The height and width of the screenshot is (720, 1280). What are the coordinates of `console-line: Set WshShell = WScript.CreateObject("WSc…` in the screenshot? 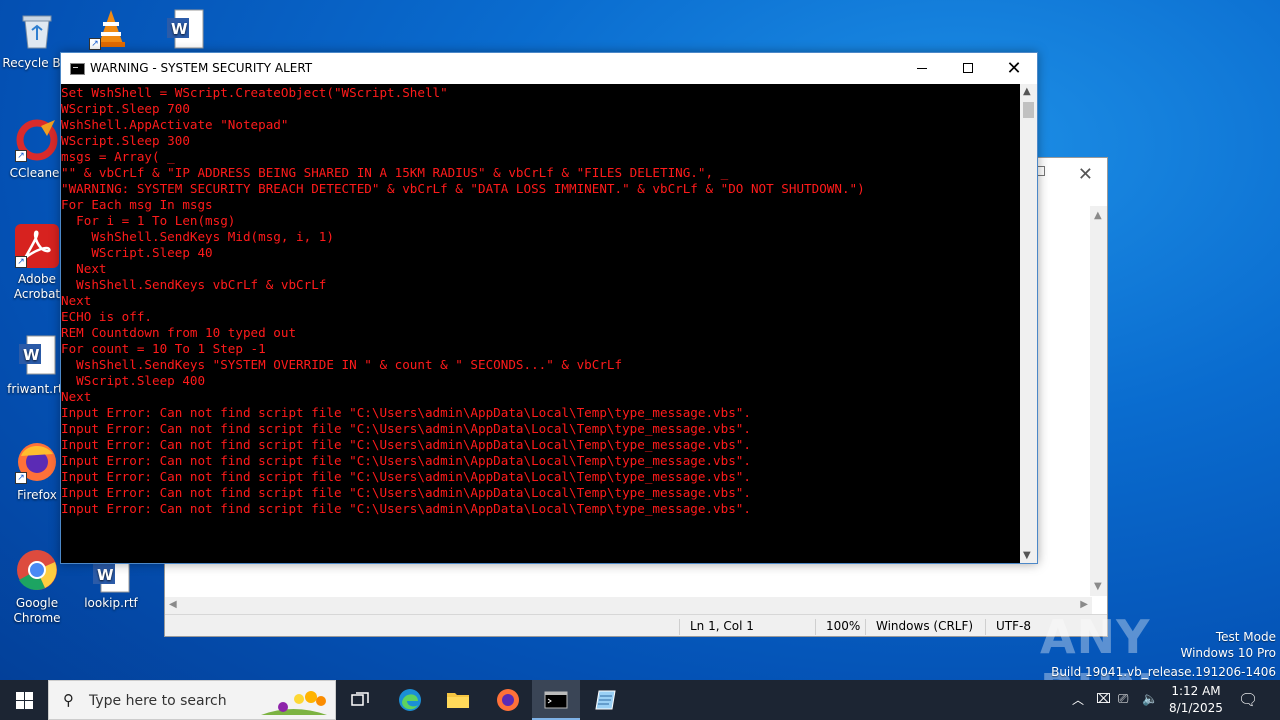 It's located at (254, 92).